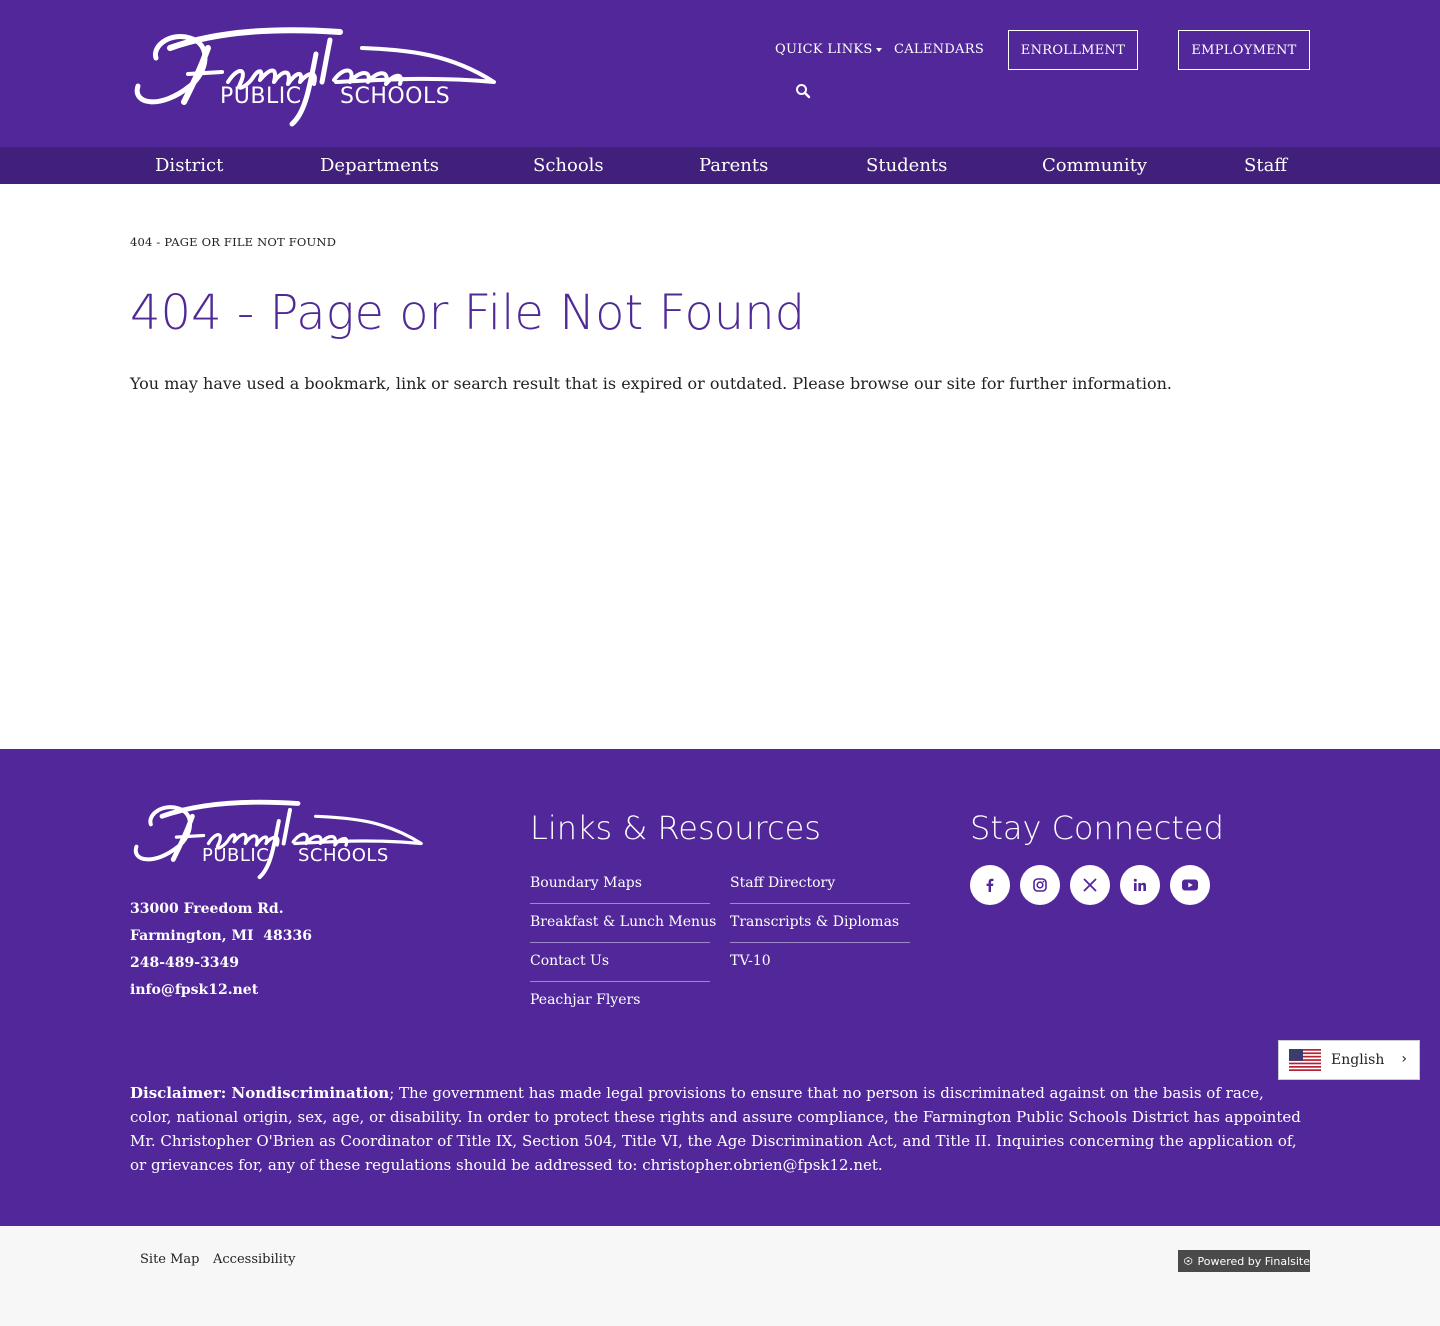 Image resolution: width=1440 pixels, height=1326 pixels. What do you see at coordinates (1073, 50) in the screenshot?
I see `enrollment-button: ENROLLMENT` at bounding box center [1073, 50].